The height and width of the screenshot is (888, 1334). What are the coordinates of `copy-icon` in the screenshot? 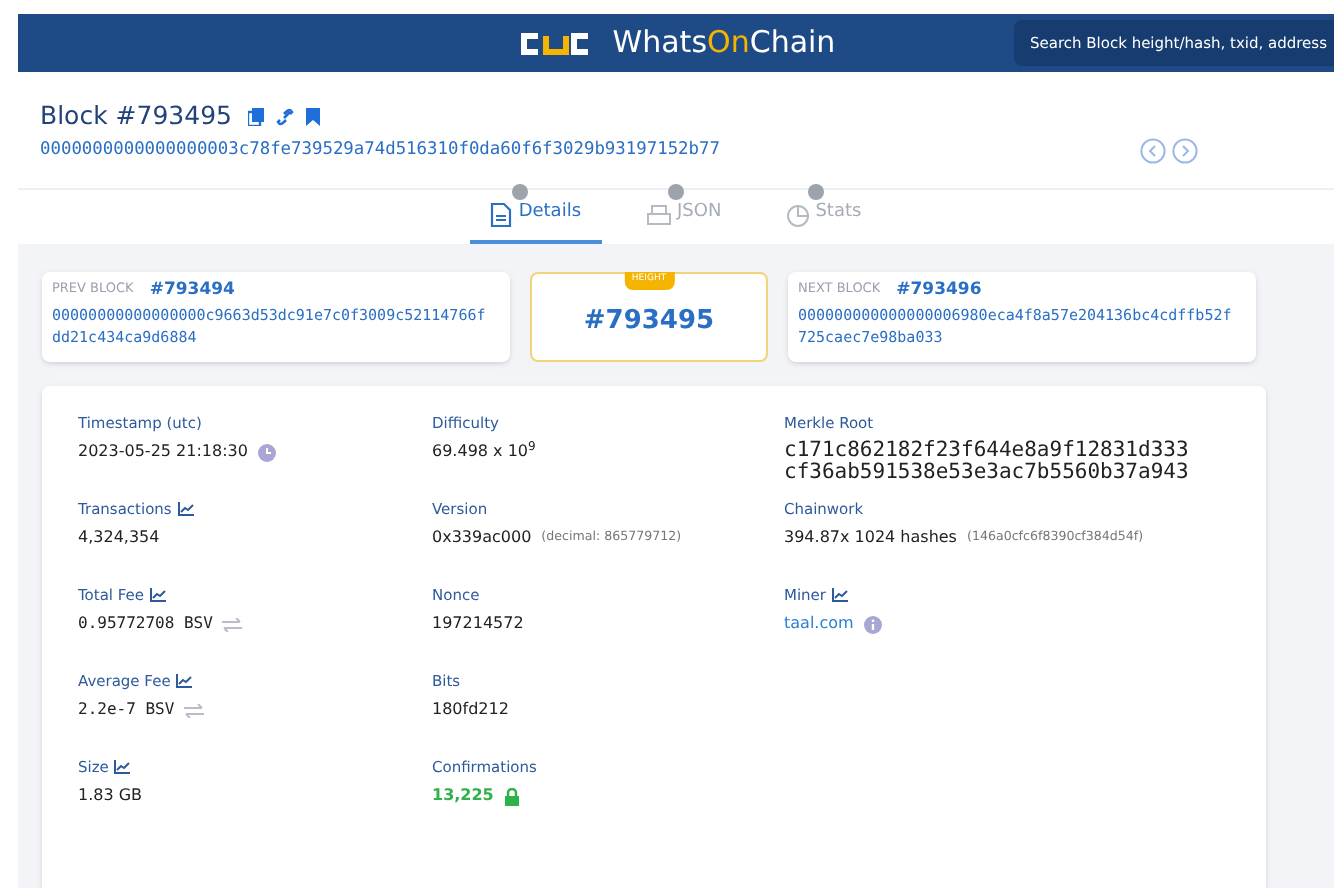 It's located at (255, 116).